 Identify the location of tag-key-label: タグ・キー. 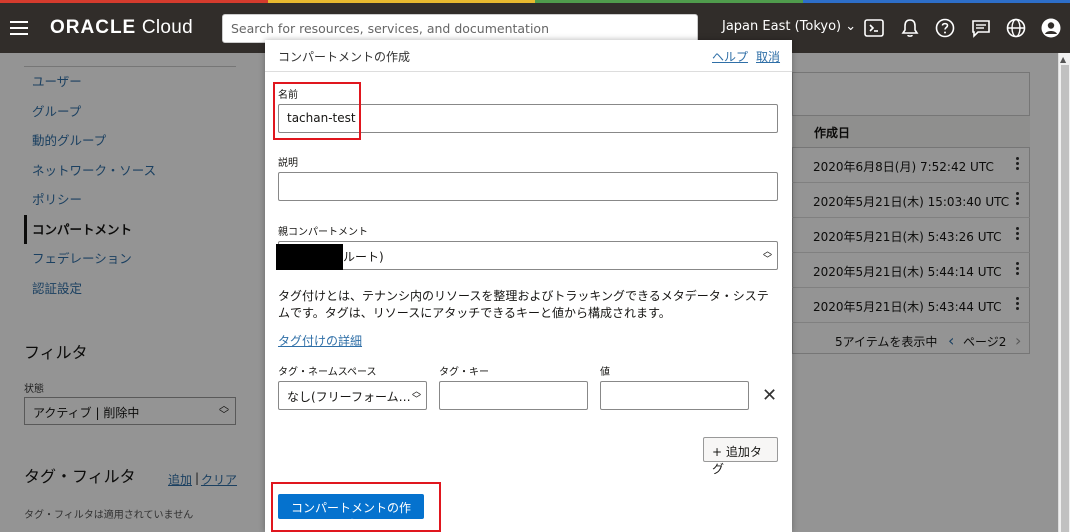
(464, 372).